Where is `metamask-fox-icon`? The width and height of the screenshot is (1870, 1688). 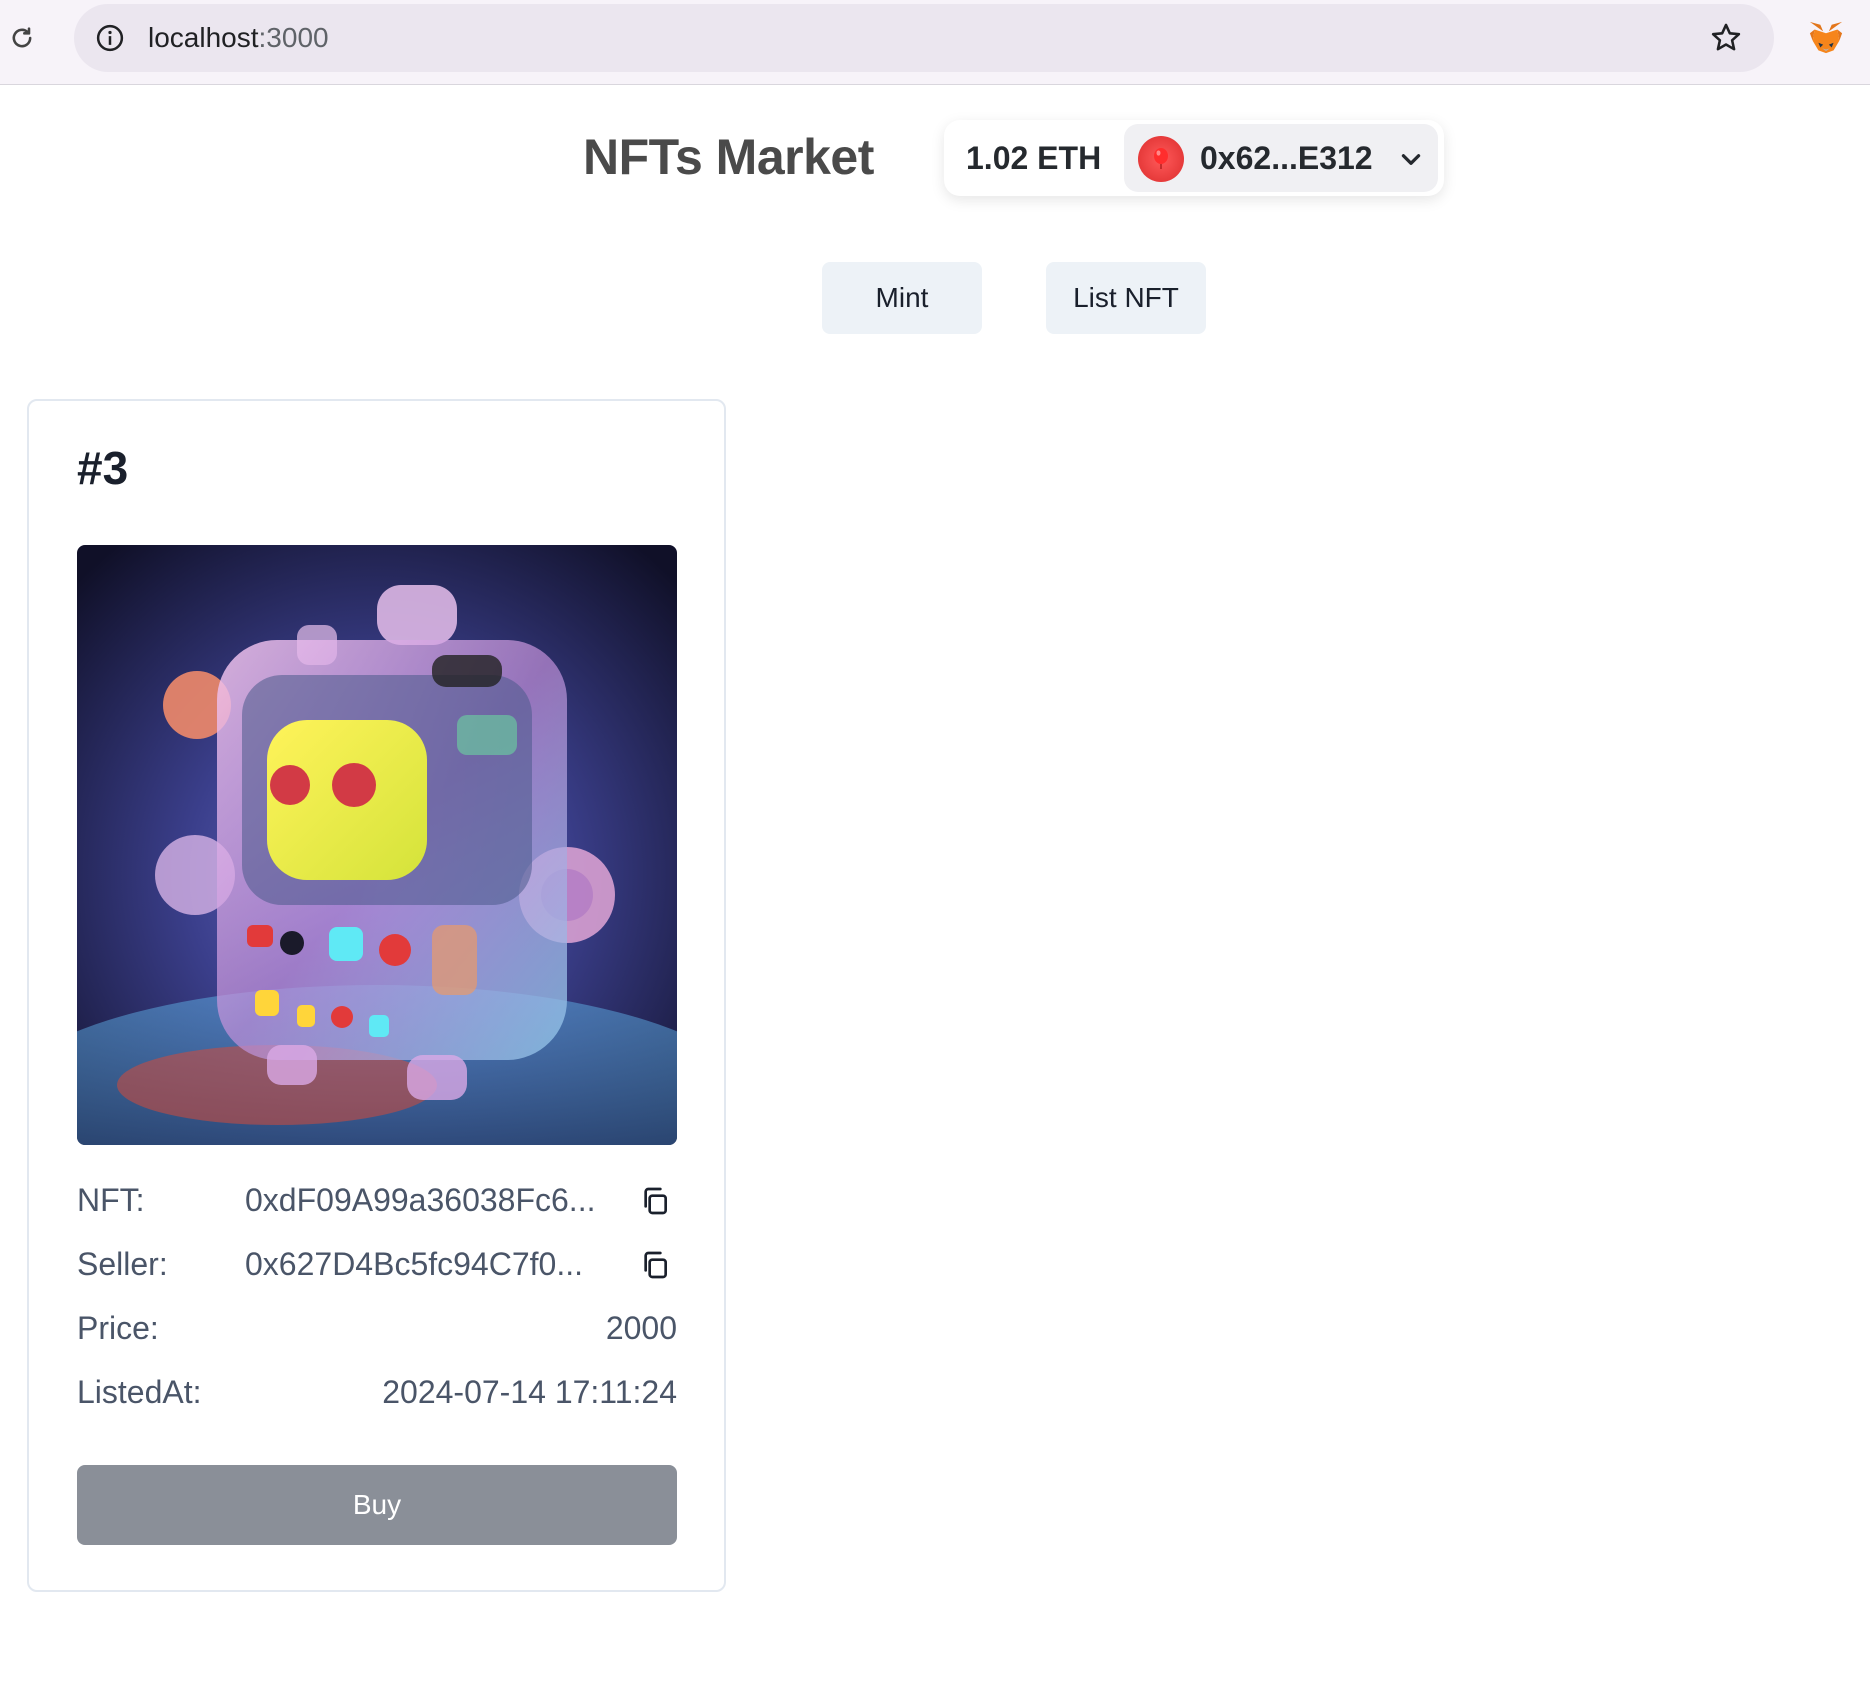 metamask-fox-icon is located at coordinates (1826, 38).